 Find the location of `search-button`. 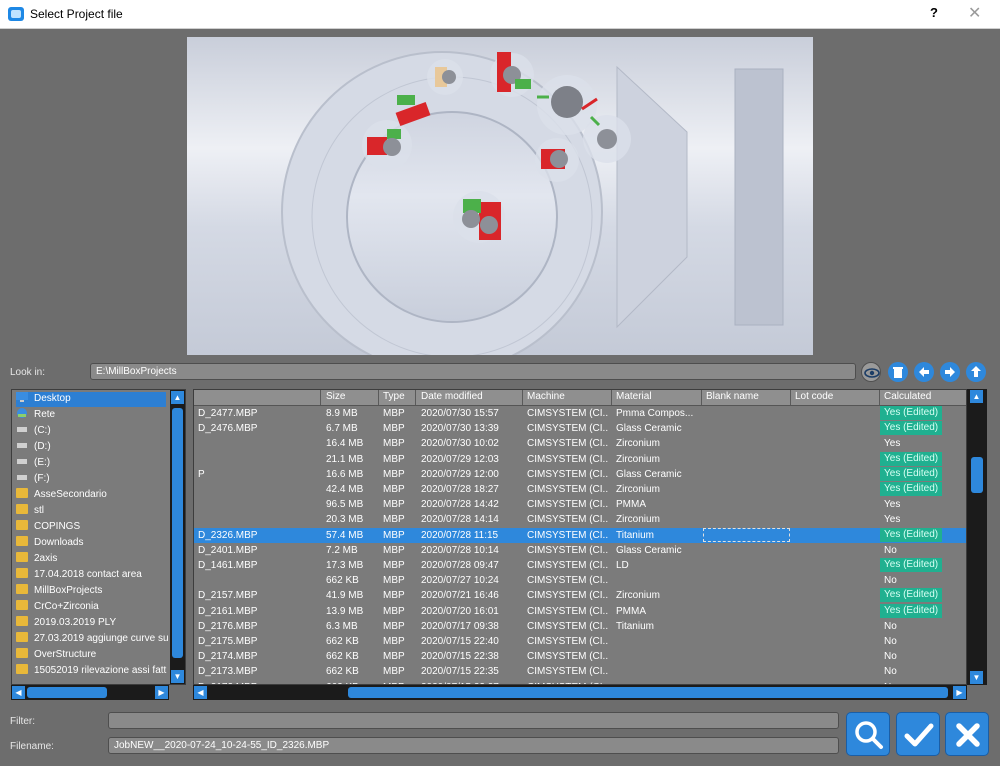

search-button is located at coordinates (868, 734).